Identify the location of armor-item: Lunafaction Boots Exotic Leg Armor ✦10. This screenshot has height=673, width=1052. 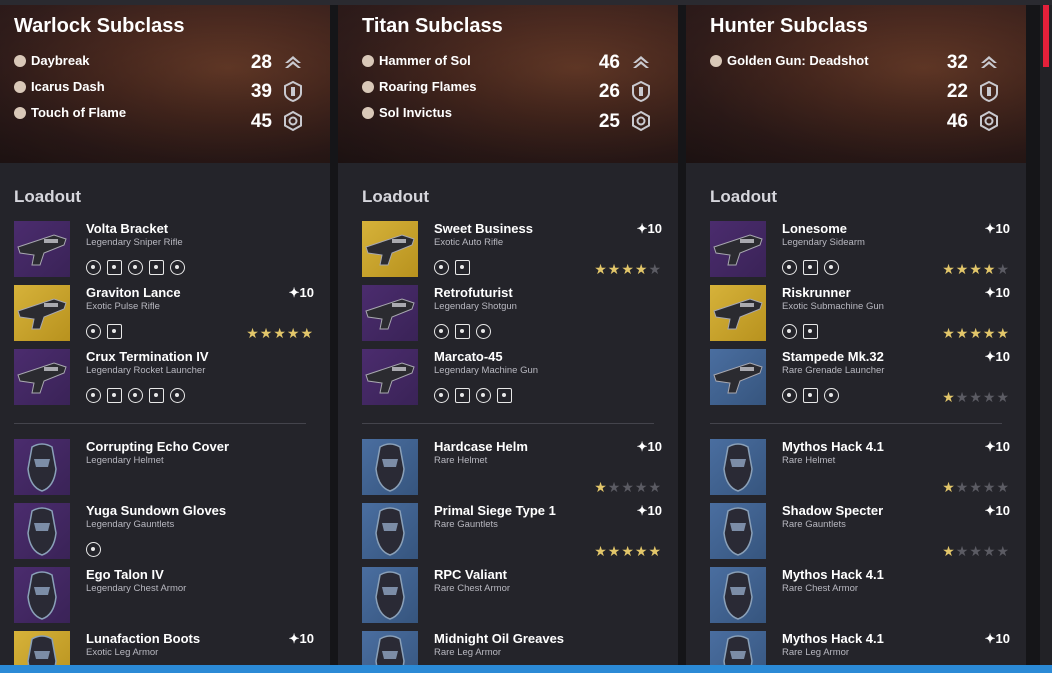
(164, 648).